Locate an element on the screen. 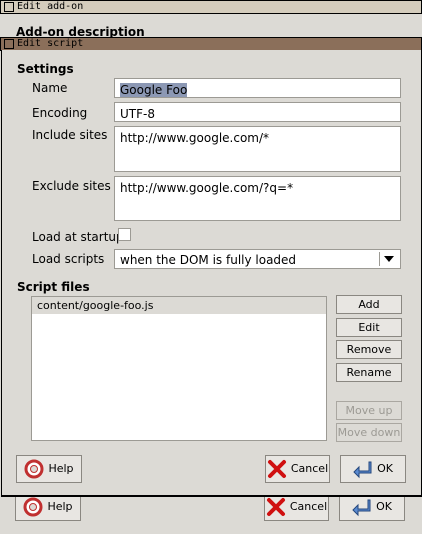  back-cancel-label: Cancel is located at coordinates (308, 506).